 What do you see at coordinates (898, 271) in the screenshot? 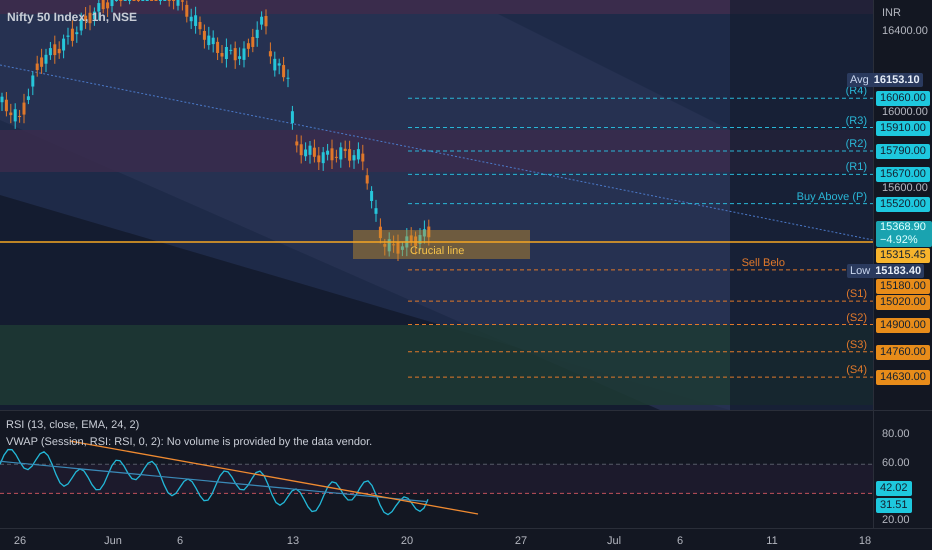
I see `stat-value: 15183.40` at bounding box center [898, 271].